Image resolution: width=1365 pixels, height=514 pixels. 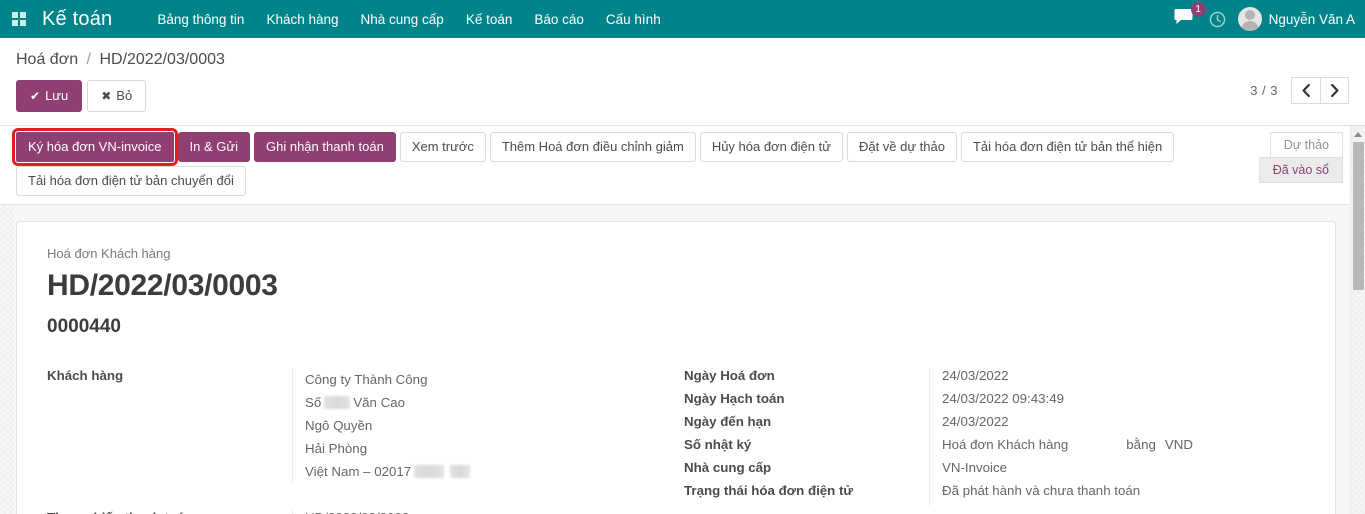 What do you see at coordinates (95, 147) in the screenshot?
I see `sign-einvoice-button: Ký hóa đơn VN-invoice` at bounding box center [95, 147].